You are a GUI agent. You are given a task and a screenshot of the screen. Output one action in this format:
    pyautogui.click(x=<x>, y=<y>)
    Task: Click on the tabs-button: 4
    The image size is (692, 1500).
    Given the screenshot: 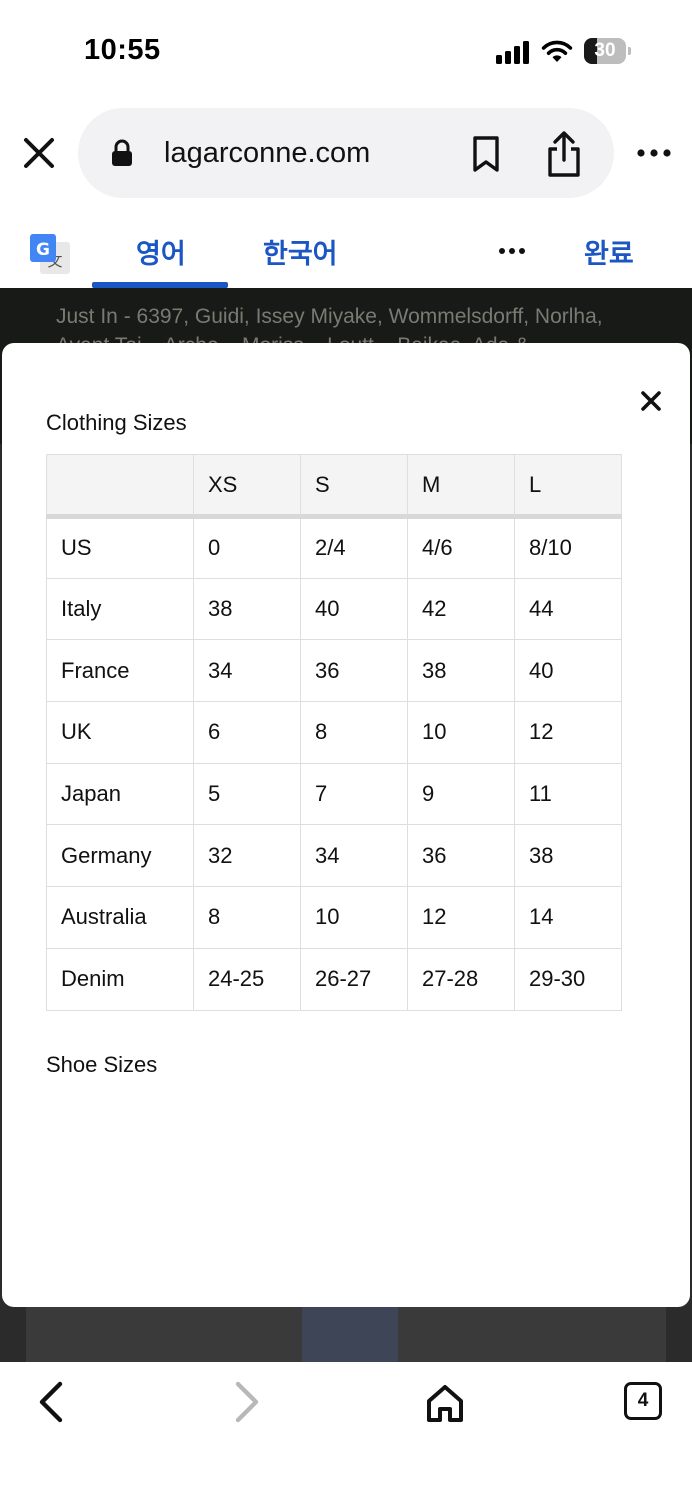 What is the action you would take?
    pyautogui.click(x=643, y=1401)
    